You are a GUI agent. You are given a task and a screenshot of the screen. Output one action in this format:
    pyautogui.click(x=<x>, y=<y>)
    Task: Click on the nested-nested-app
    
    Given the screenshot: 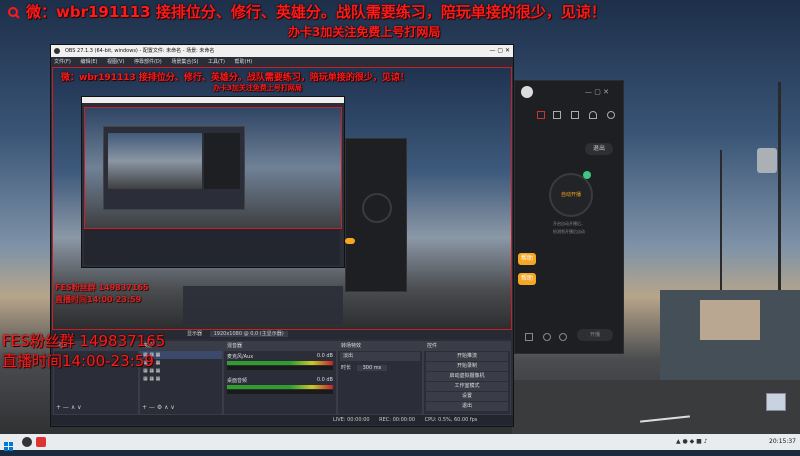 What is the action you would take?
    pyautogui.click(x=222, y=161)
    